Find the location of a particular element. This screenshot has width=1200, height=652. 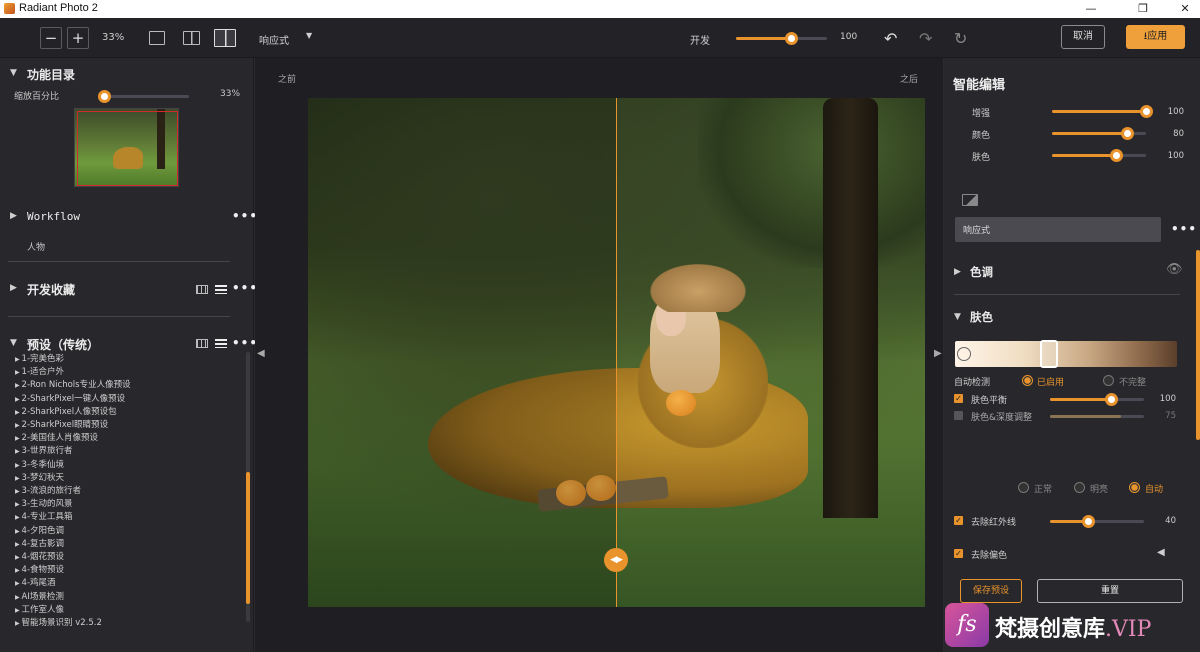

preset-list-item: ▶ 智能场景识别 v2.5.2 is located at coordinates (58, 622).